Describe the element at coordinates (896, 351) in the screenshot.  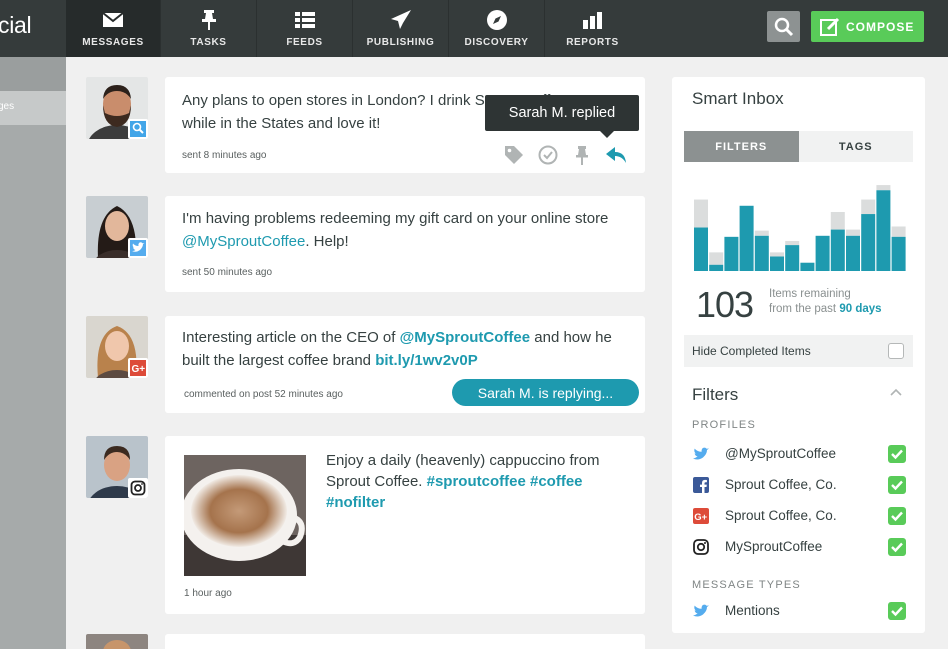
I see `hide-completed-checkbox` at that location.